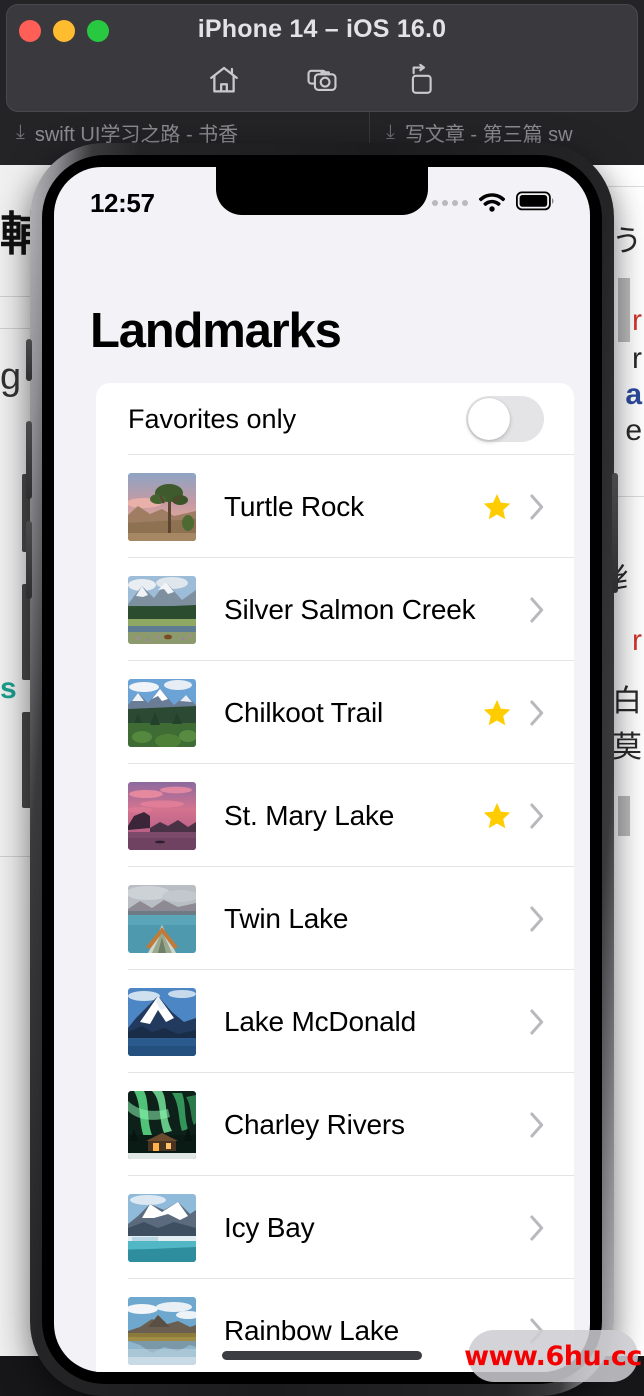 Image resolution: width=644 pixels, height=1396 pixels. I want to click on list-item: Silver Salmon Creek, so click(335, 609).